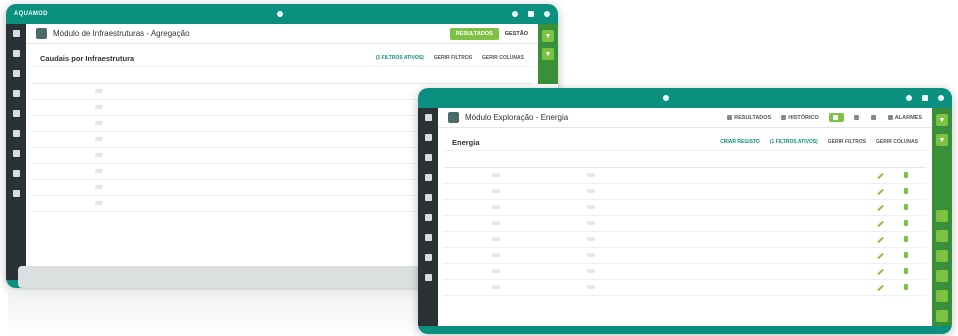 Image resolution: width=958 pixels, height=336 pixels. I want to click on export-rail-icon, so click(942, 236).